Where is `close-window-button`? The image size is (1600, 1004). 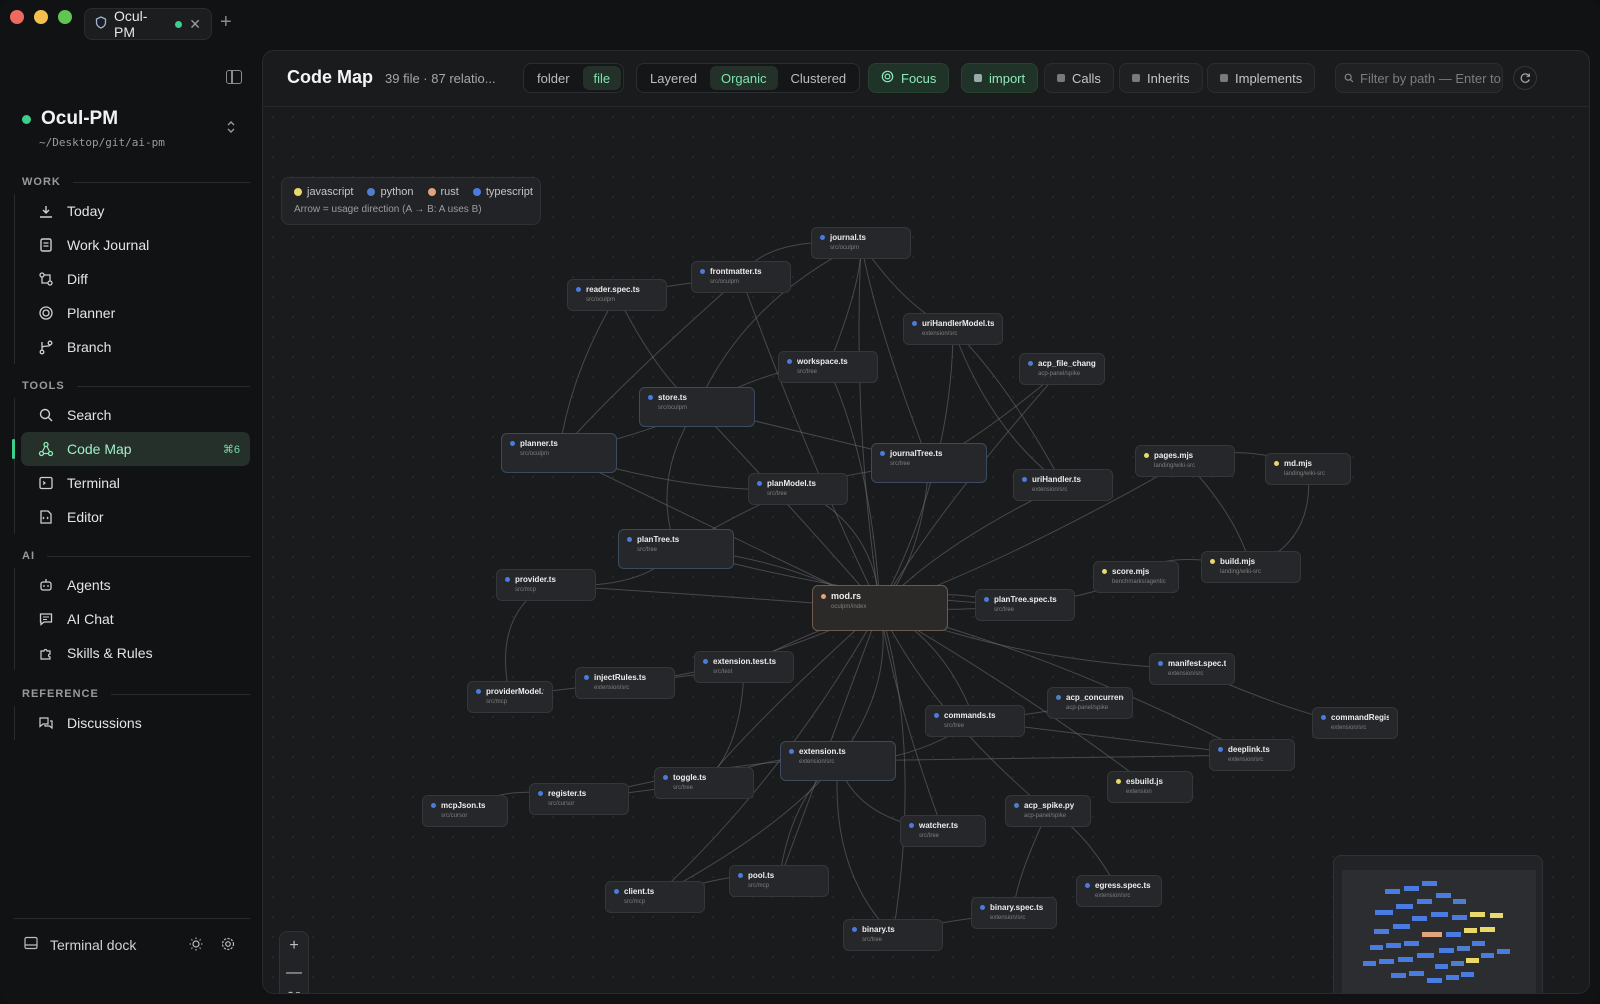
close-window-button is located at coordinates (17, 17).